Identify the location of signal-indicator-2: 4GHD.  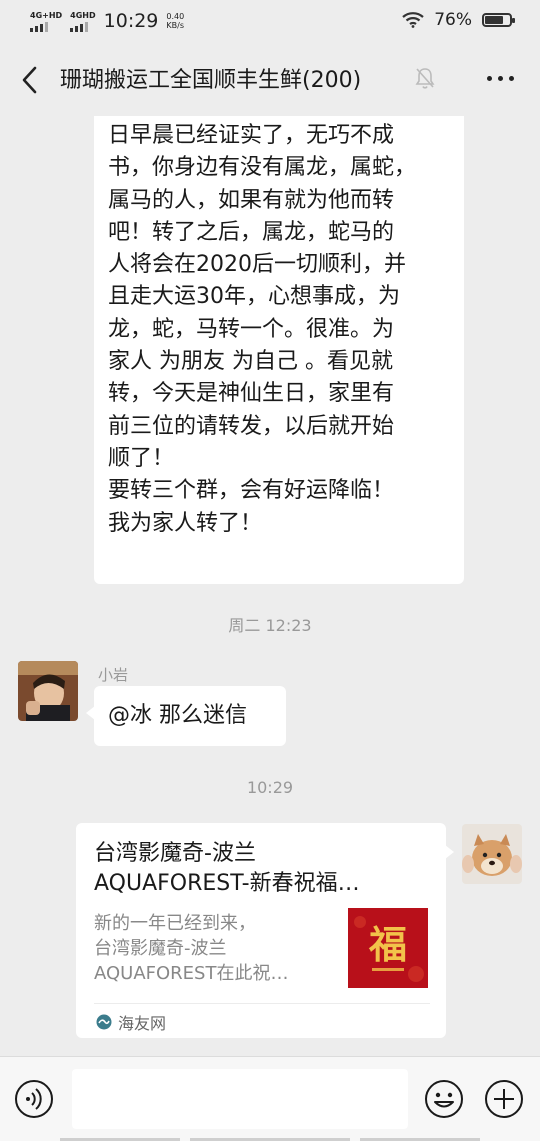
(83, 21).